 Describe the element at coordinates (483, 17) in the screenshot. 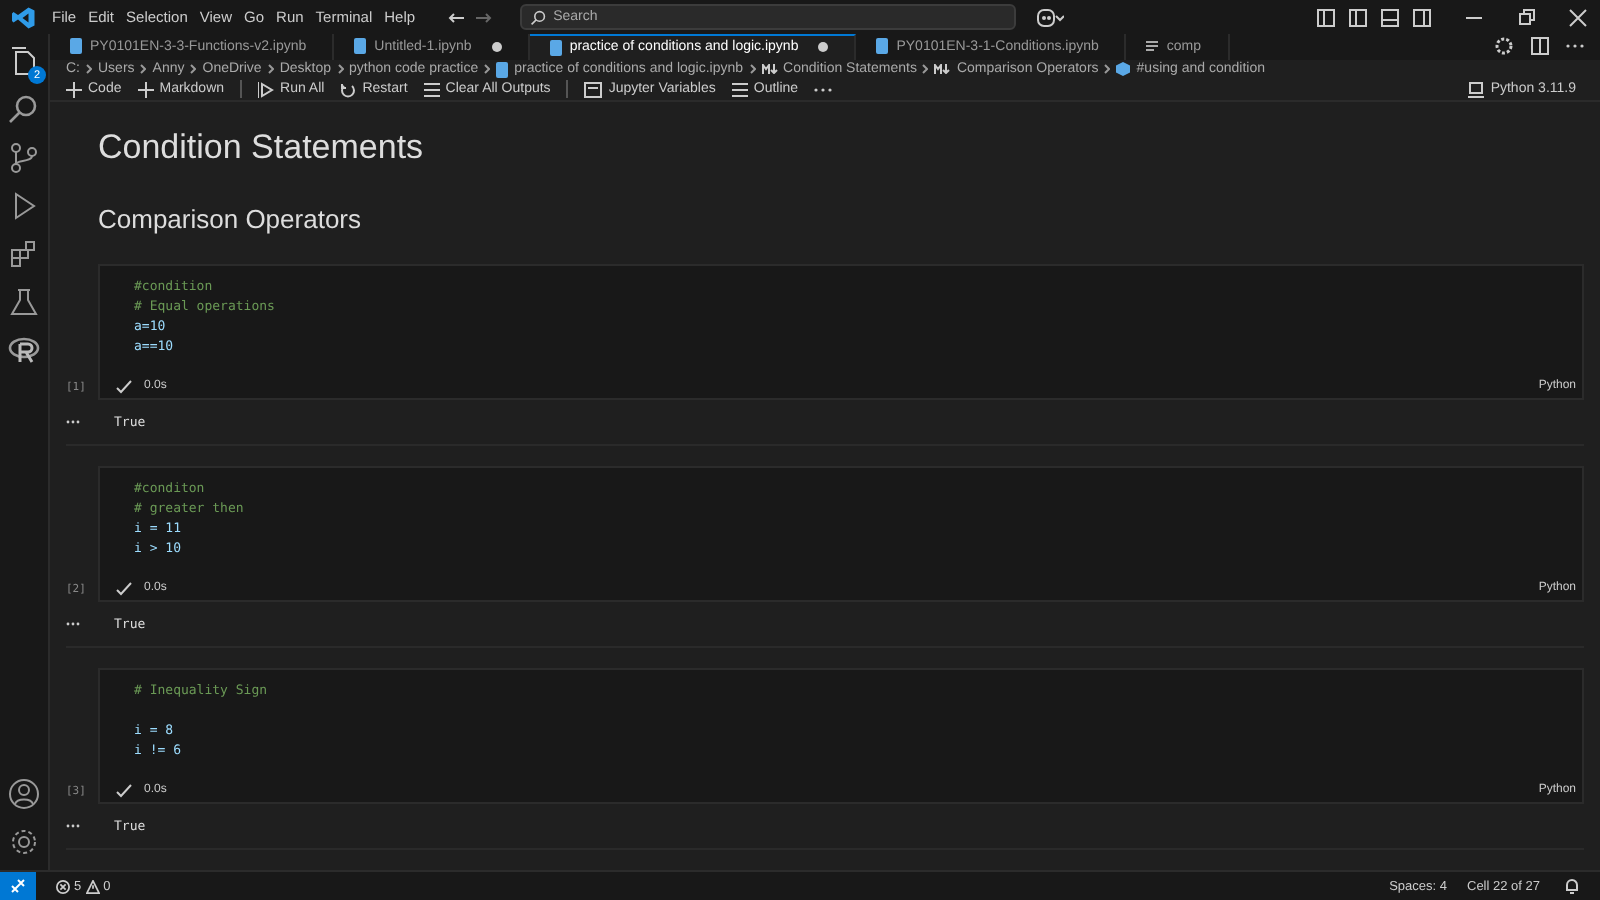

I see `forward-arrow-icon` at that location.